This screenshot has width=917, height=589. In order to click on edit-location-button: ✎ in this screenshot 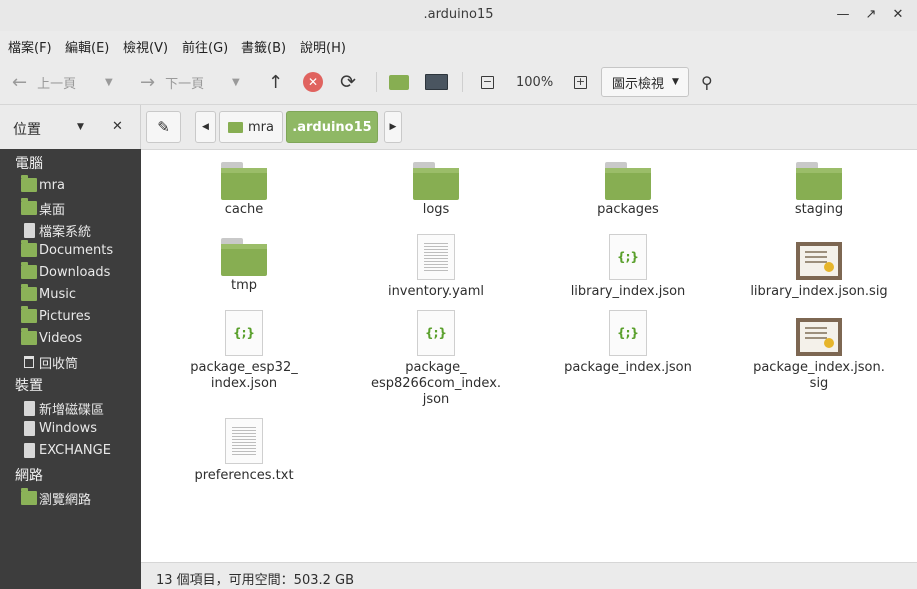, I will do `click(163, 127)`.